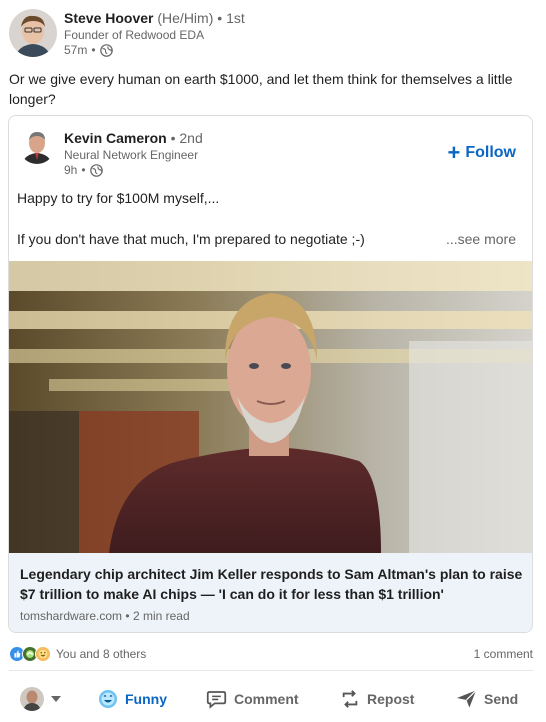  Describe the element at coordinates (101, 654) in the screenshot. I see `reactions-text: You and 8 others` at that location.